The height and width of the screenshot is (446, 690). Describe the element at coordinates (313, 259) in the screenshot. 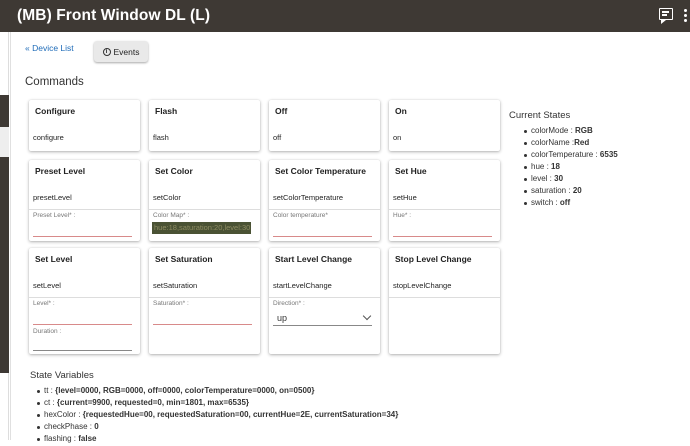

I see `command-name: Start Level Change` at that location.